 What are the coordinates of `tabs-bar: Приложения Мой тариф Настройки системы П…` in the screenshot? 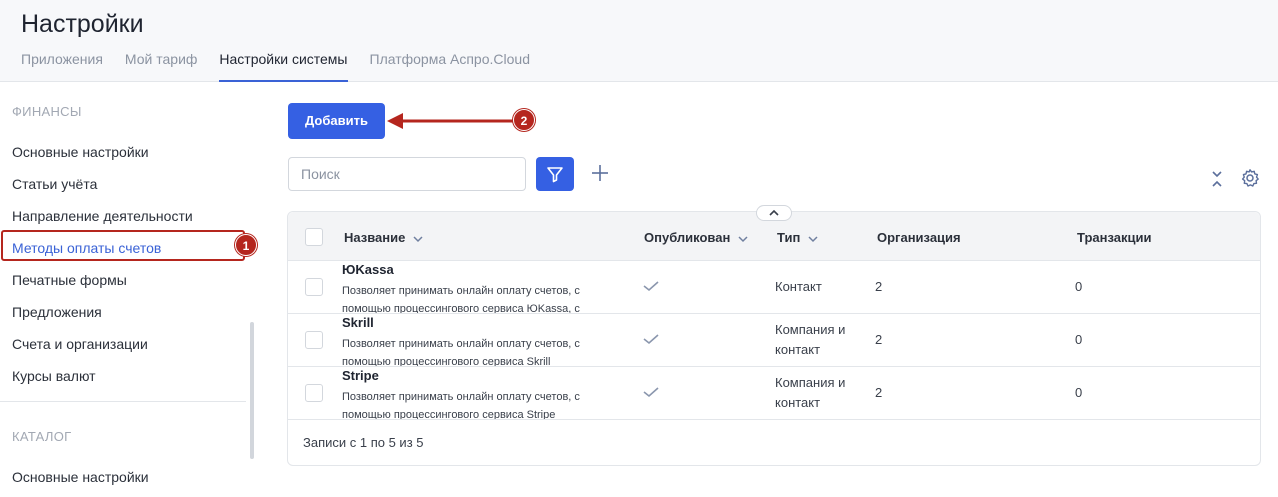 It's located at (286, 66).